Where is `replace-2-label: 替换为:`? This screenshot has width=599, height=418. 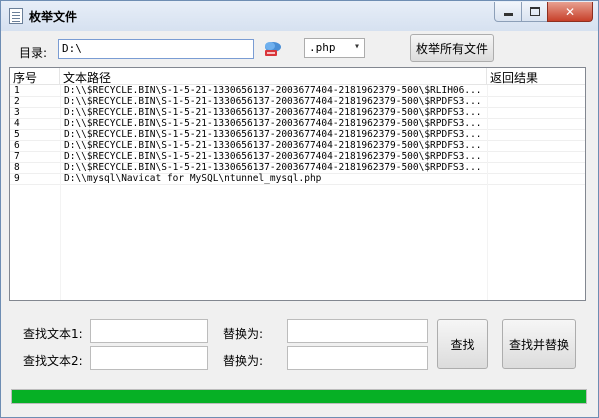 replace-2-label: 替换为: is located at coordinates (243, 361).